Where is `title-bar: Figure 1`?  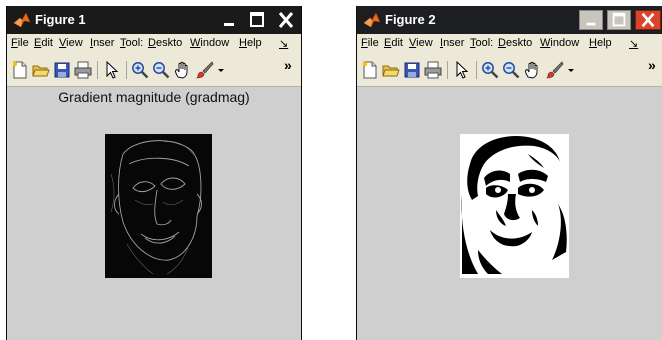
title-bar: Figure 1 is located at coordinates (154, 20).